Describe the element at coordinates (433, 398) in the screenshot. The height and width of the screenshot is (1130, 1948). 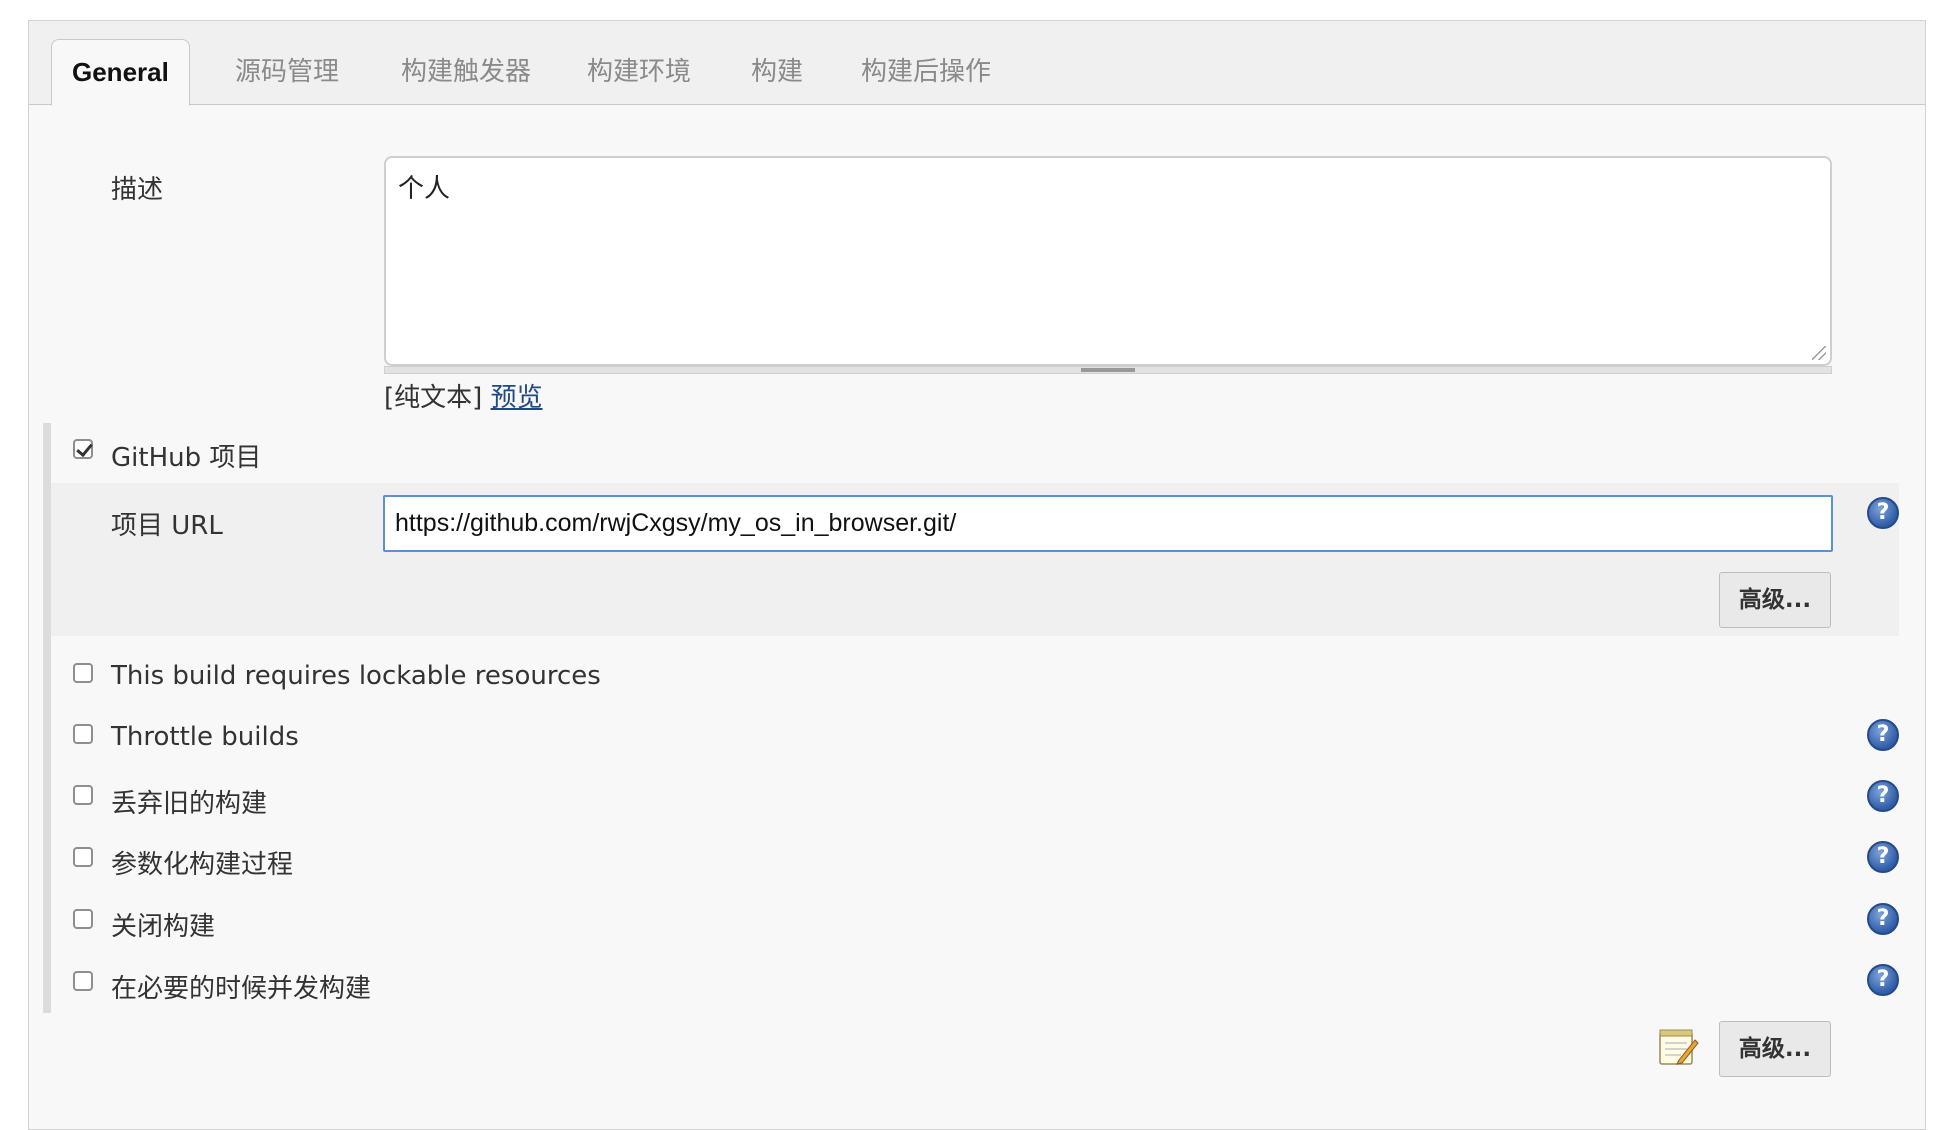
I see `plain-text-label: [纯文本]` at that location.